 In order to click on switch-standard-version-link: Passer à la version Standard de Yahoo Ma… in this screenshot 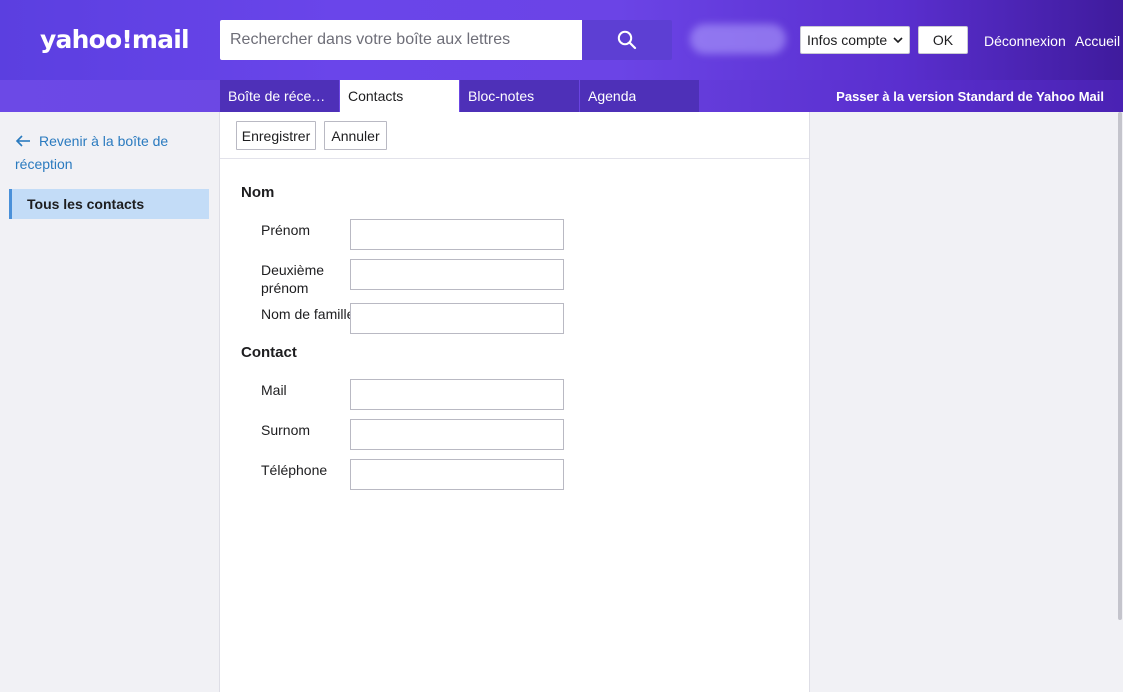, I will do `click(970, 96)`.